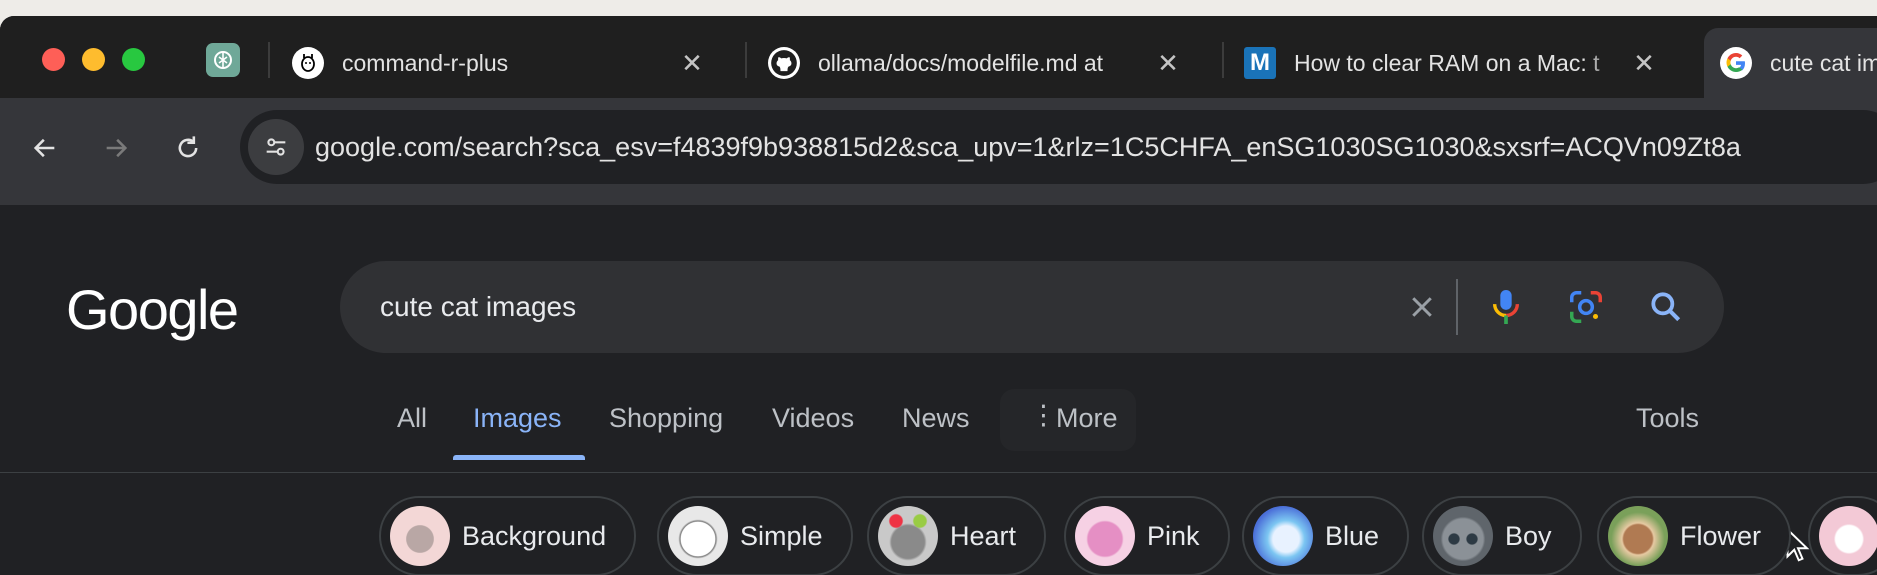  What do you see at coordinates (1736, 63) in the screenshot?
I see `google-icon` at bounding box center [1736, 63].